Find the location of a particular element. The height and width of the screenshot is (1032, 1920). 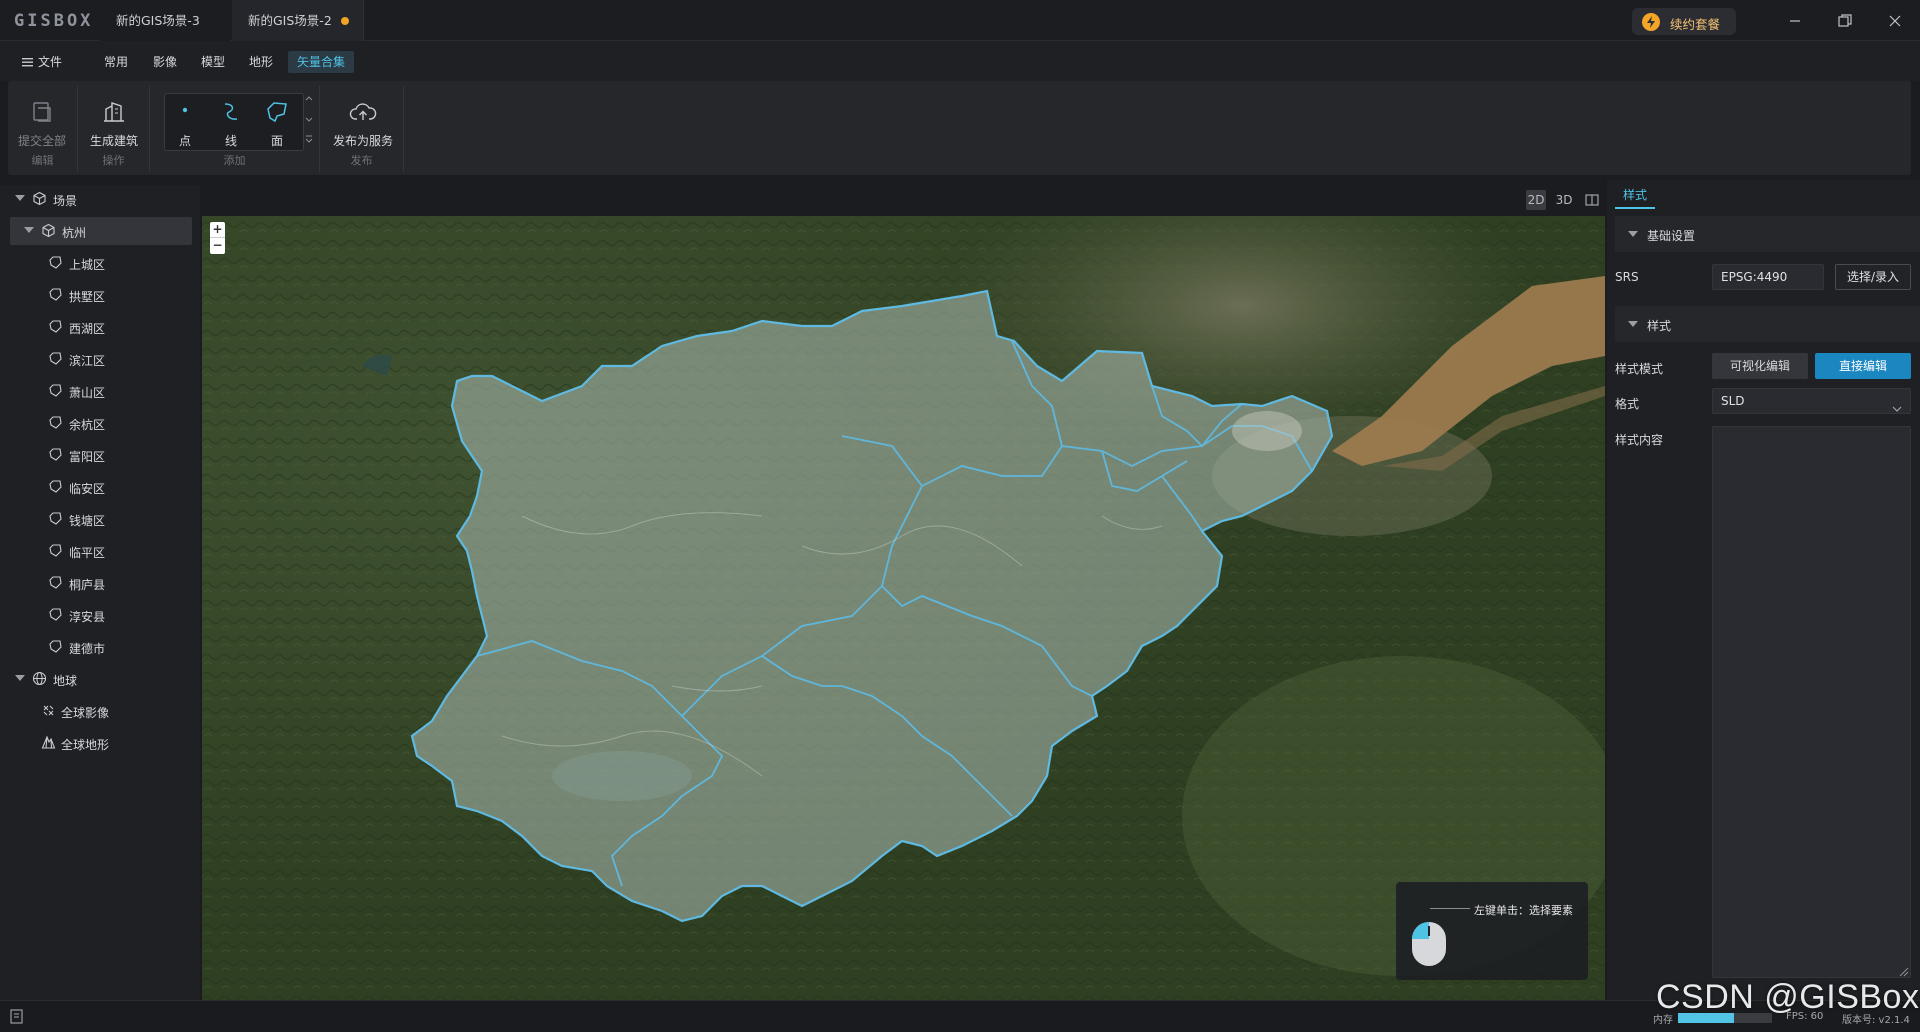

unsaved-dot-icon is located at coordinates (345, 21).